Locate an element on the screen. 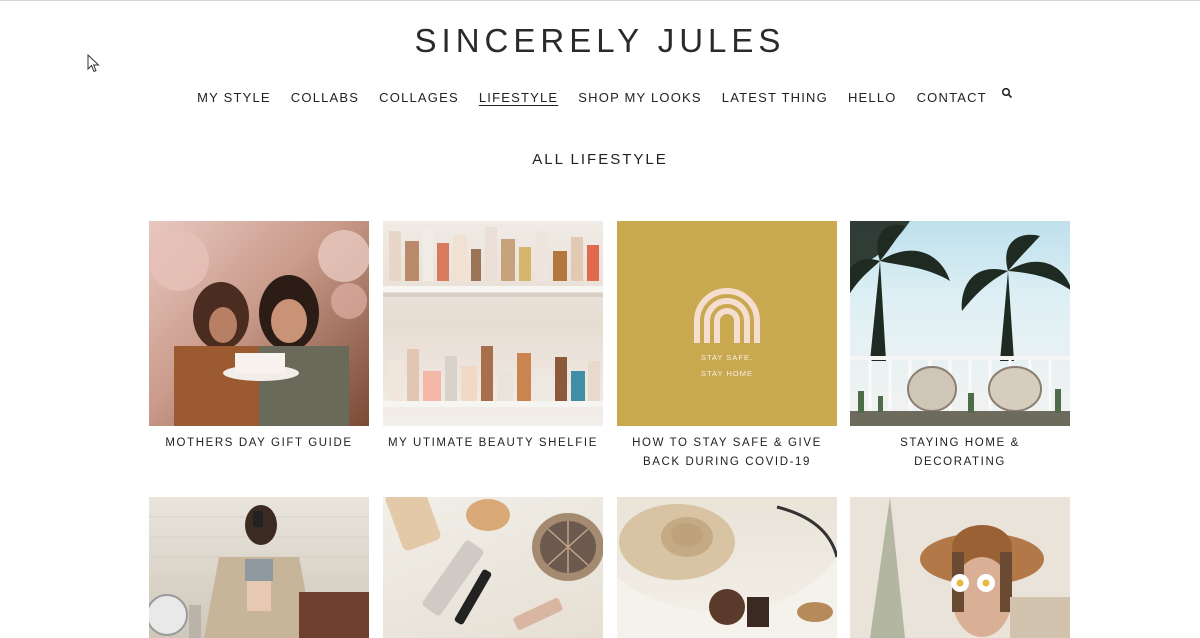  post-title: STAYING HOME & DECORATING is located at coordinates (960, 453).